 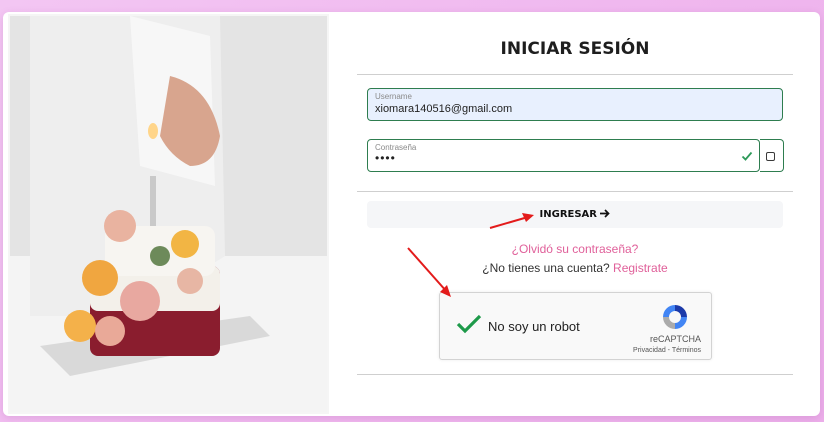 What do you see at coordinates (675, 339) in the screenshot?
I see `recaptcha-brand: reCAPTCHA` at bounding box center [675, 339].